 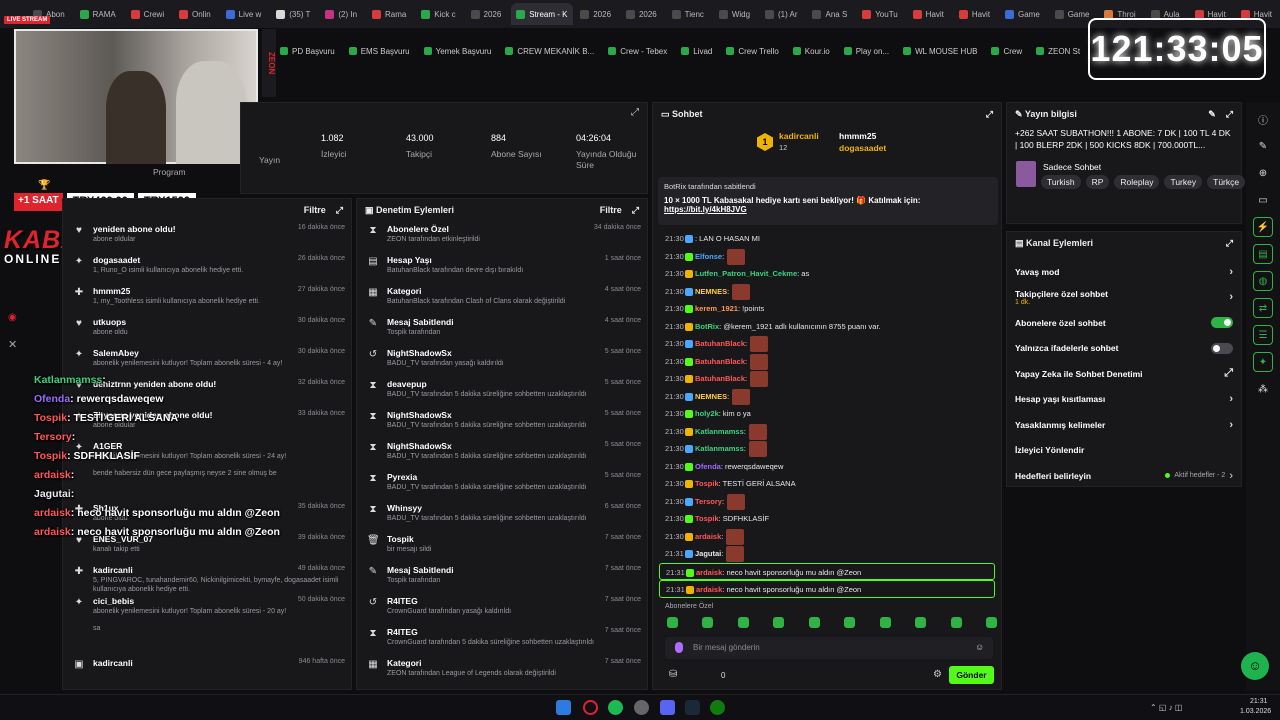 What do you see at coordinates (829, 648) in the screenshot?
I see `chat-input: Bir mesaj gönderin` at bounding box center [829, 648].